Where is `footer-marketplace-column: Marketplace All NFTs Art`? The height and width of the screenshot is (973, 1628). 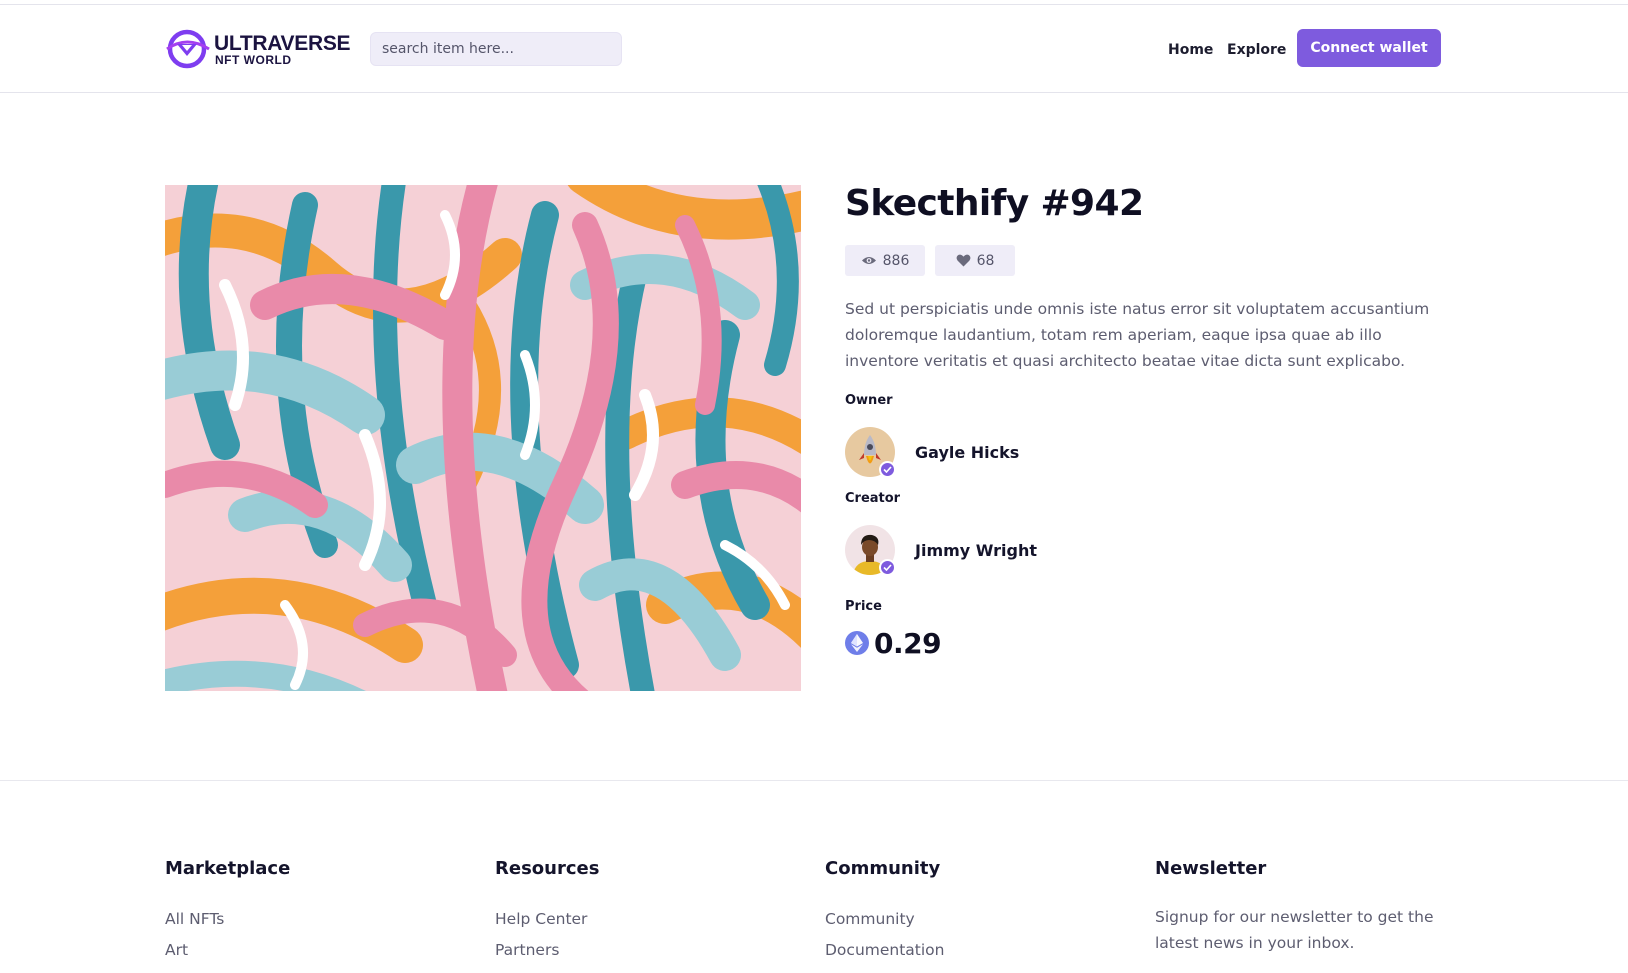
footer-marketplace-column: Marketplace All NFTs Art is located at coordinates (315, 912).